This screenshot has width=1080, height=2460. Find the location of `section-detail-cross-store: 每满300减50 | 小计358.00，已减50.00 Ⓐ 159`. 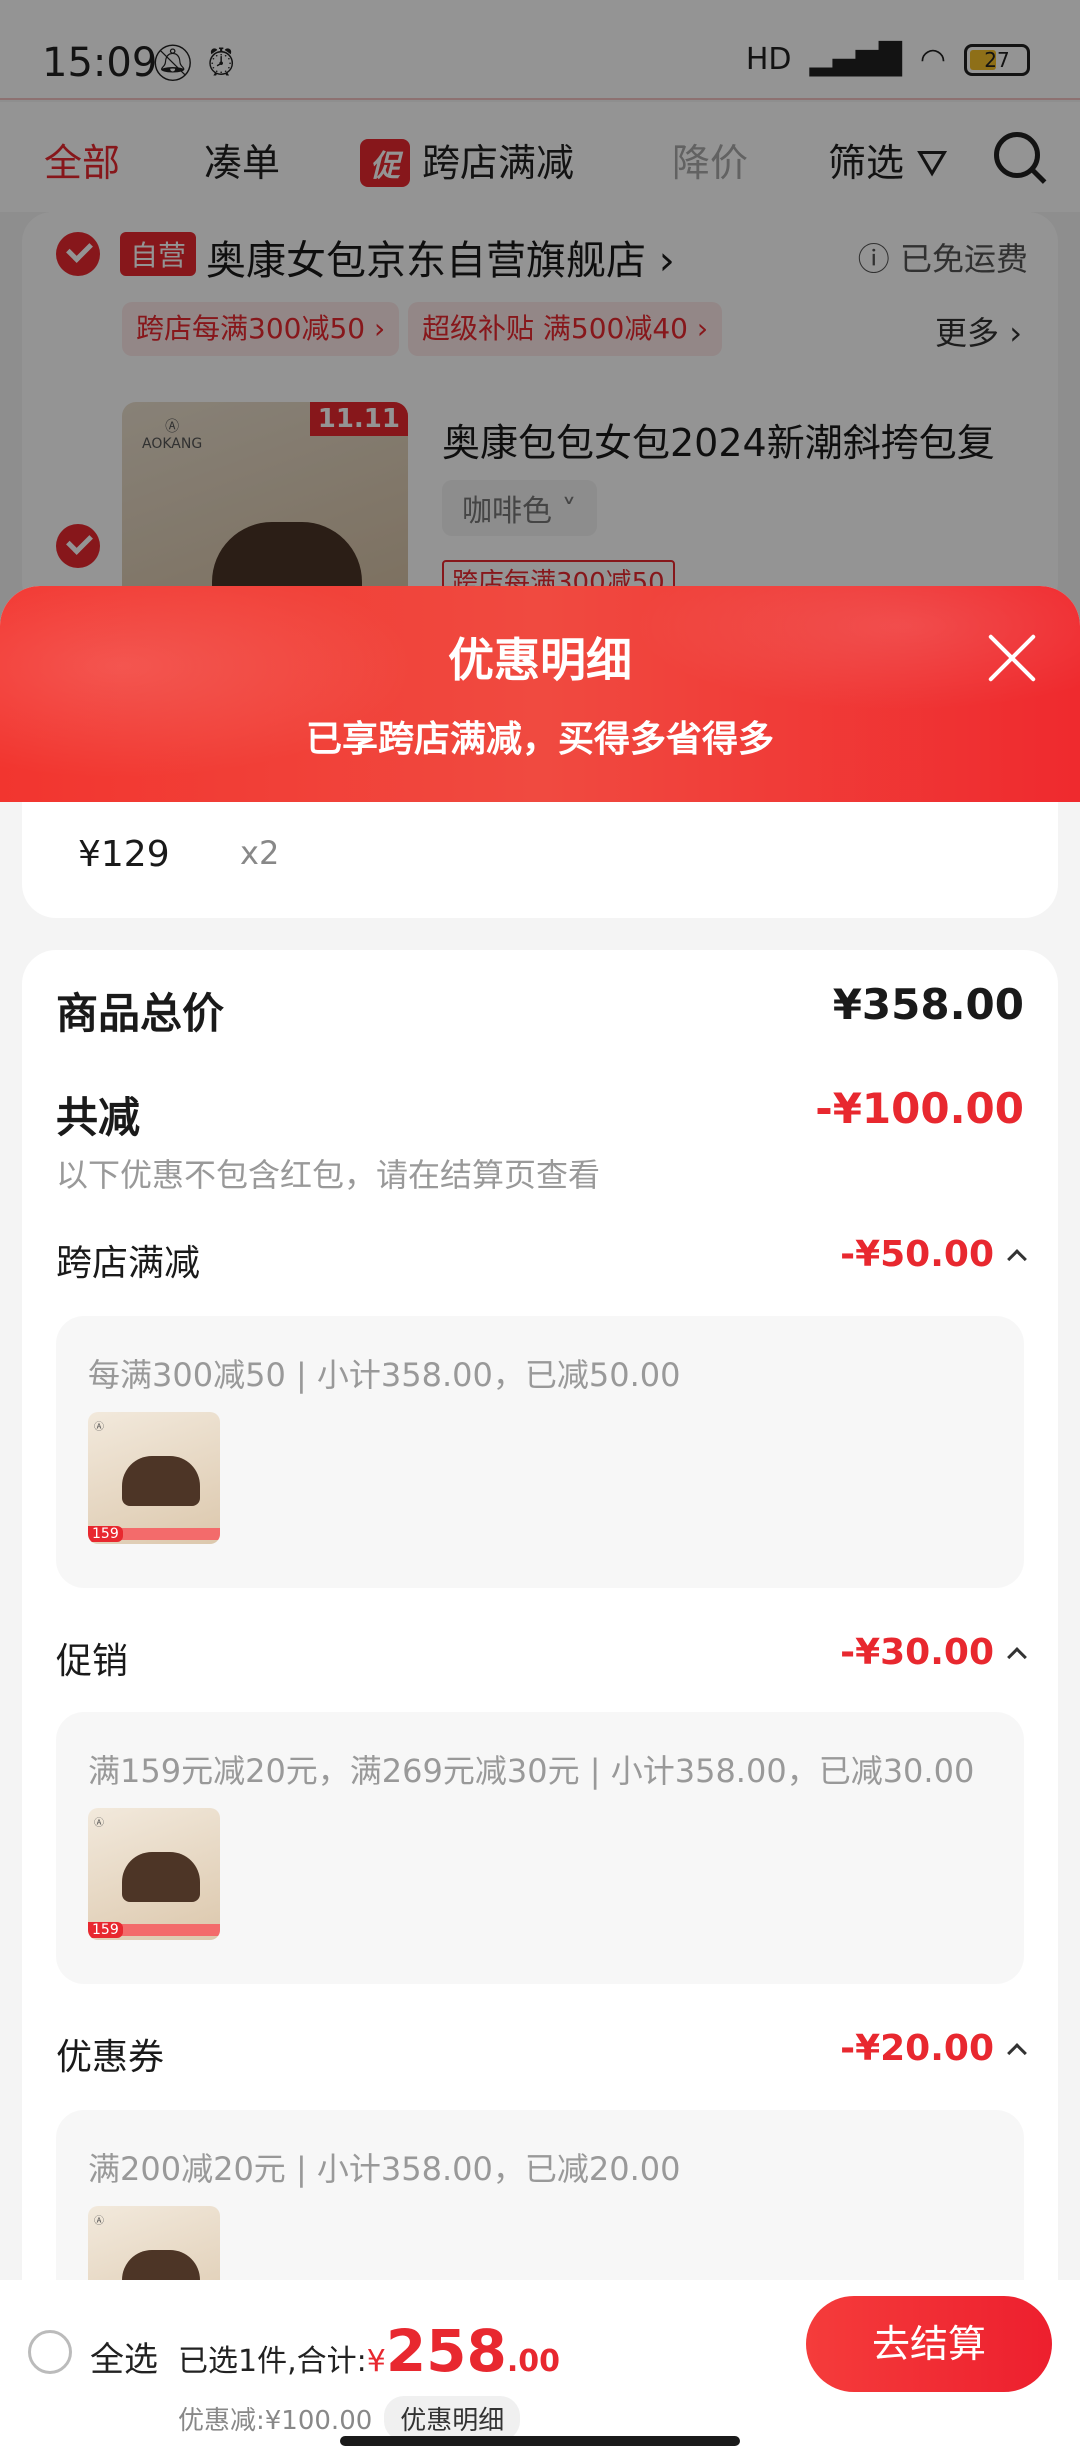

section-detail-cross-store: 每满300减50 | 小计358.00，已减50.00 Ⓐ 159 is located at coordinates (540, 1452).